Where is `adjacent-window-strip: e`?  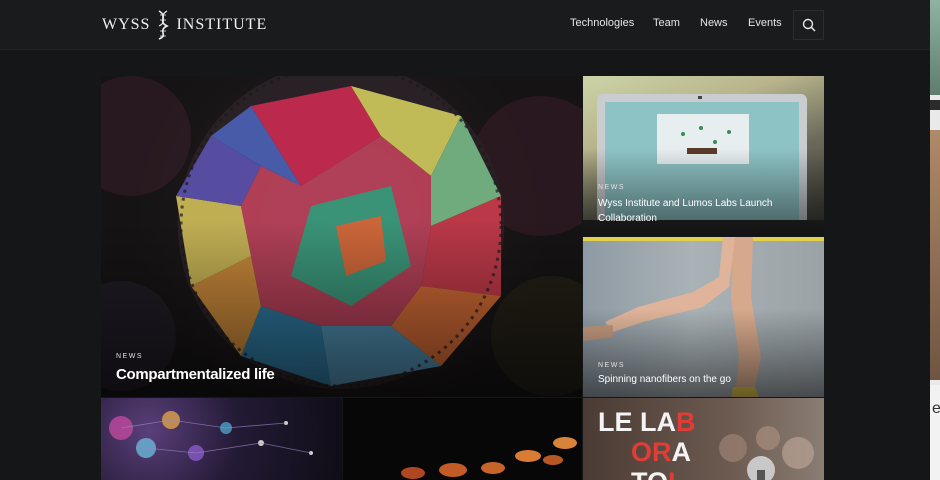 adjacent-window-strip: e is located at coordinates (935, 240).